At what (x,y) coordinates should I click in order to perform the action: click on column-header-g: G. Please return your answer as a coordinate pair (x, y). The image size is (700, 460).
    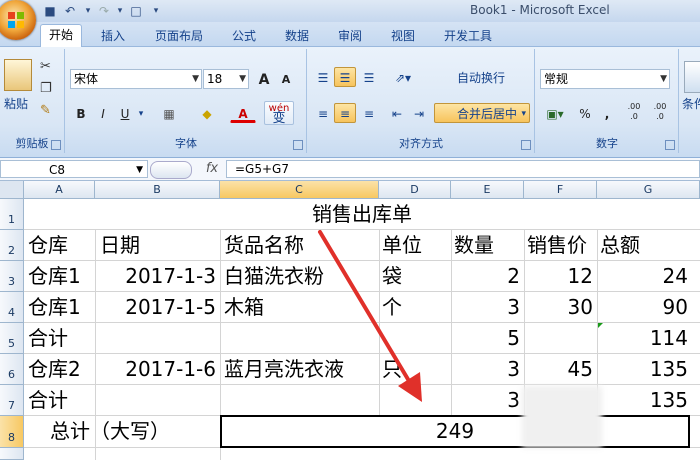
    Looking at the image, I should click on (648, 190).